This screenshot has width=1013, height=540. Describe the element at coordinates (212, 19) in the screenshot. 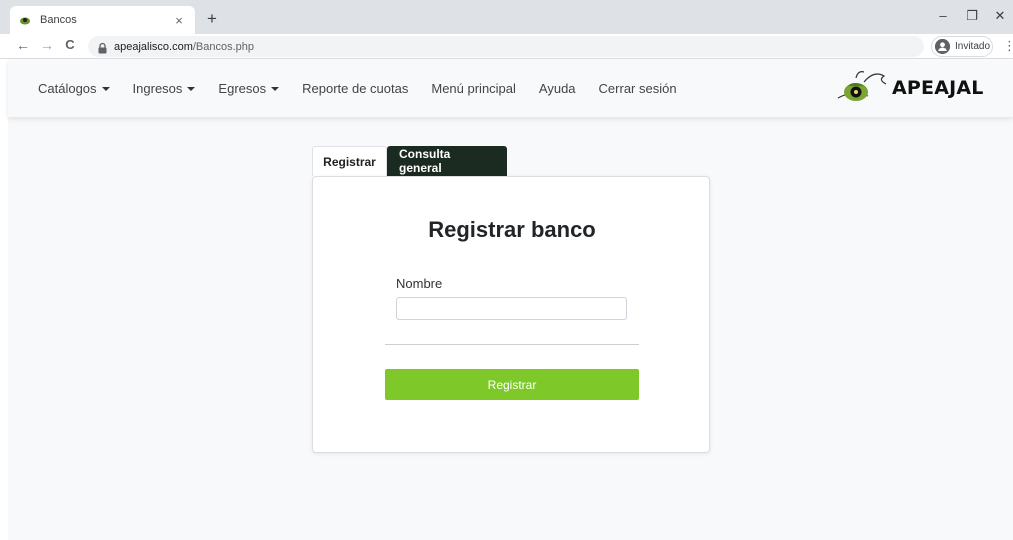

I see `new-tab-button: +` at that location.